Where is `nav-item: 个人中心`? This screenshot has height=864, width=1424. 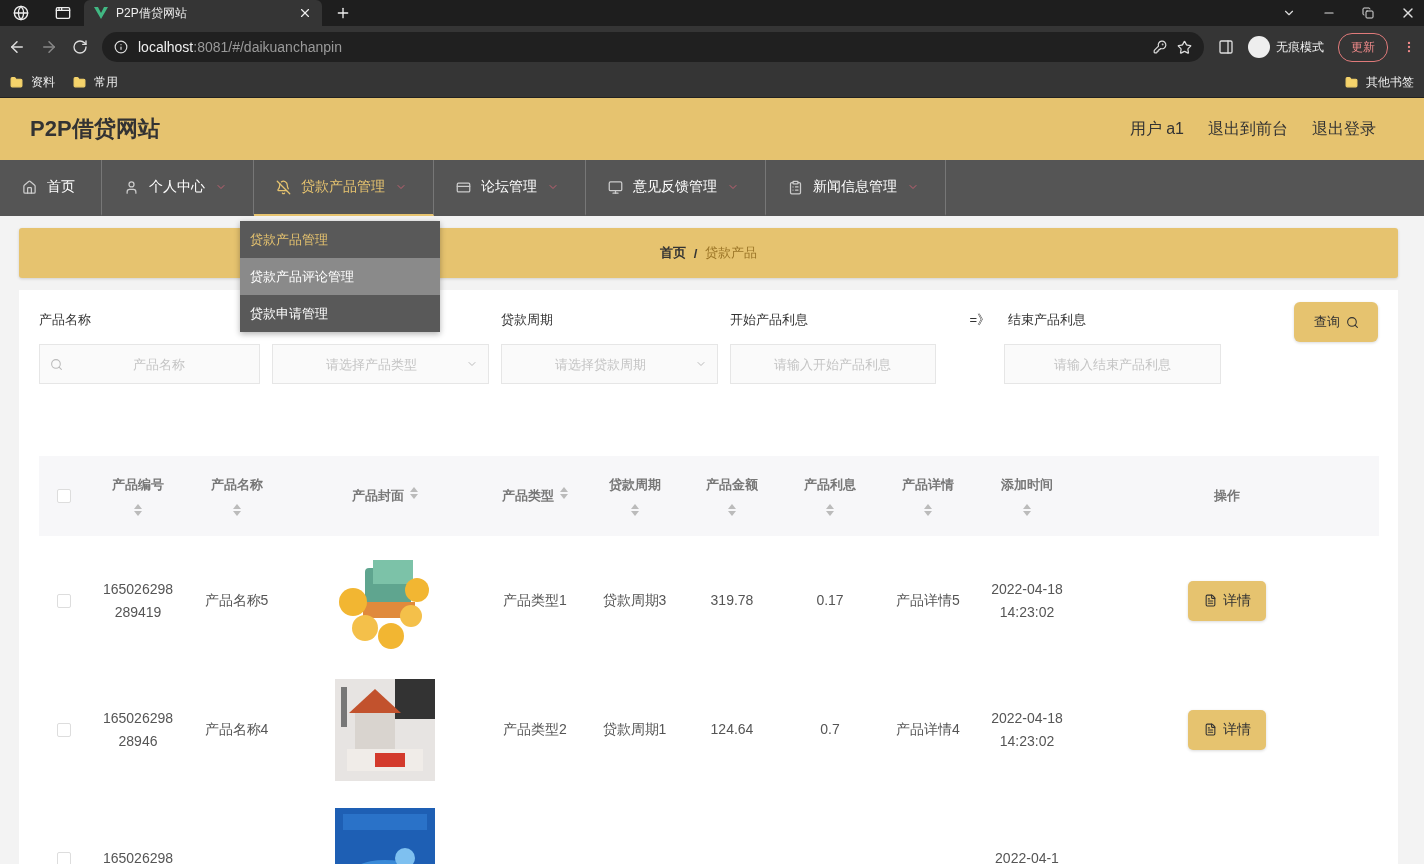
nav-item: 个人中心 is located at coordinates (178, 188).